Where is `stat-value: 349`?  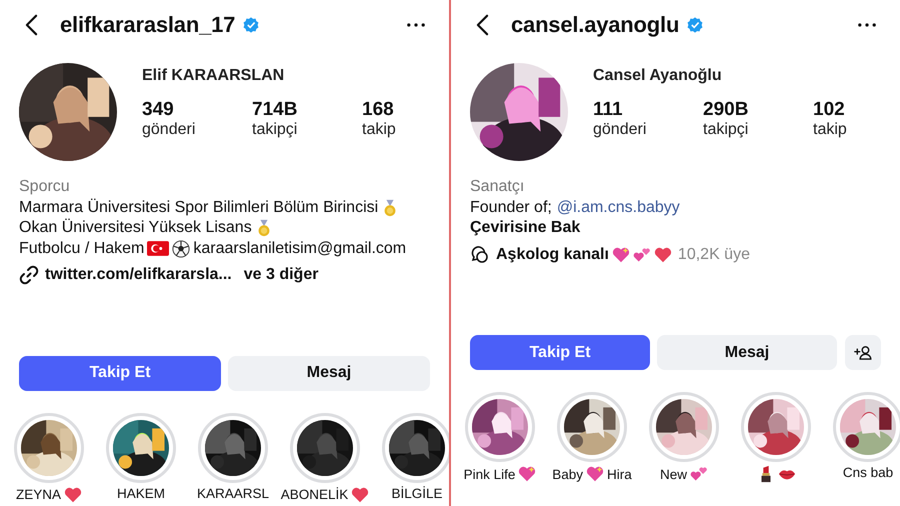
stat-value: 349 is located at coordinates (158, 109).